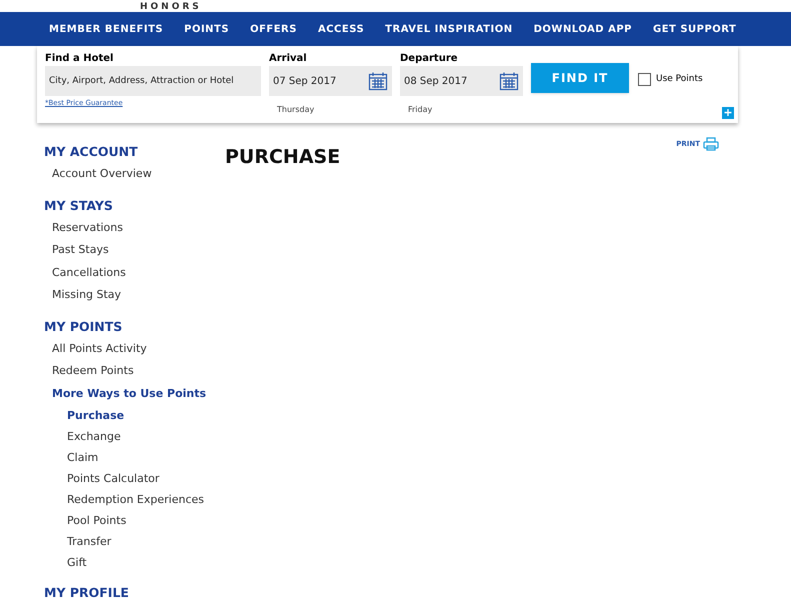 The width and height of the screenshot is (791, 600). Describe the element at coordinates (138, 177) in the screenshot. I see `sidebar-link: Account Overview` at that location.